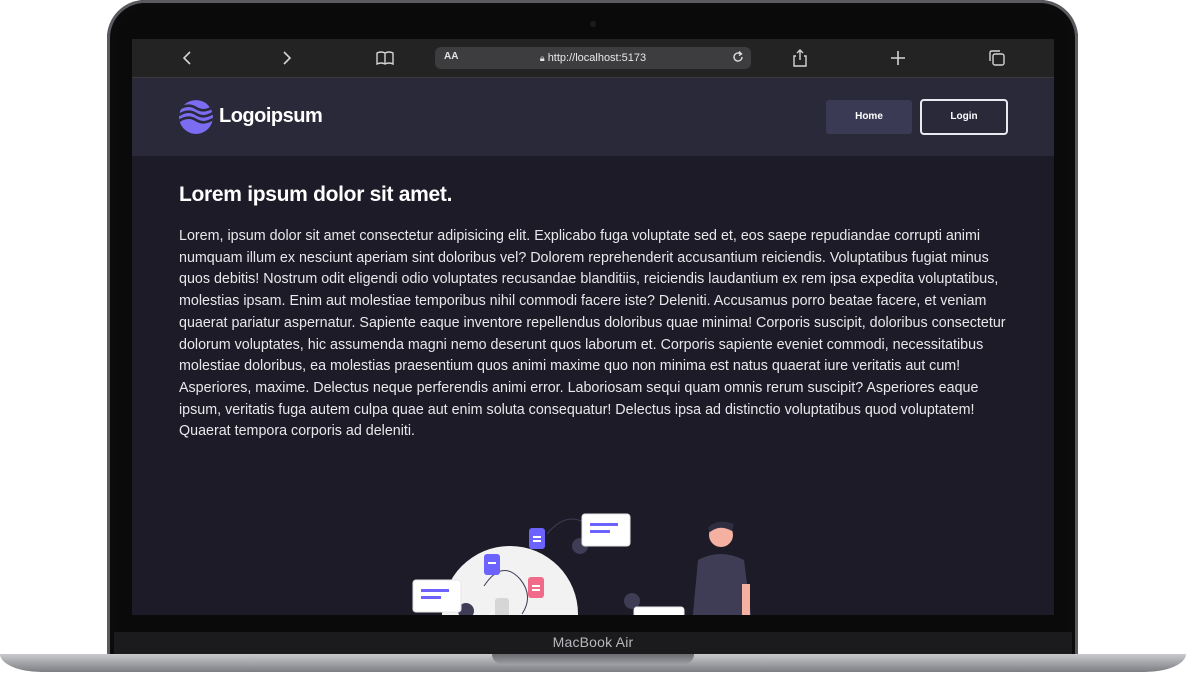  Describe the element at coordinates (593, 117) in the screenshot. I see `site-header: Logoipsum Home Login` at that location.